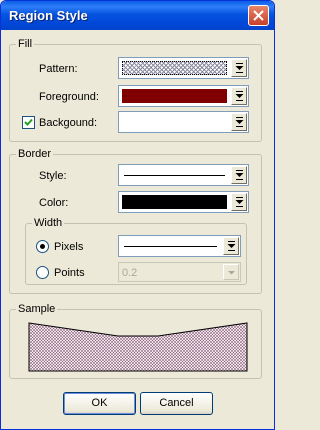 The image size is (320, 430). Describe the element at coordinates (69, 97) in the screenshot. I see `foreground-label: Foreground:` at that location.